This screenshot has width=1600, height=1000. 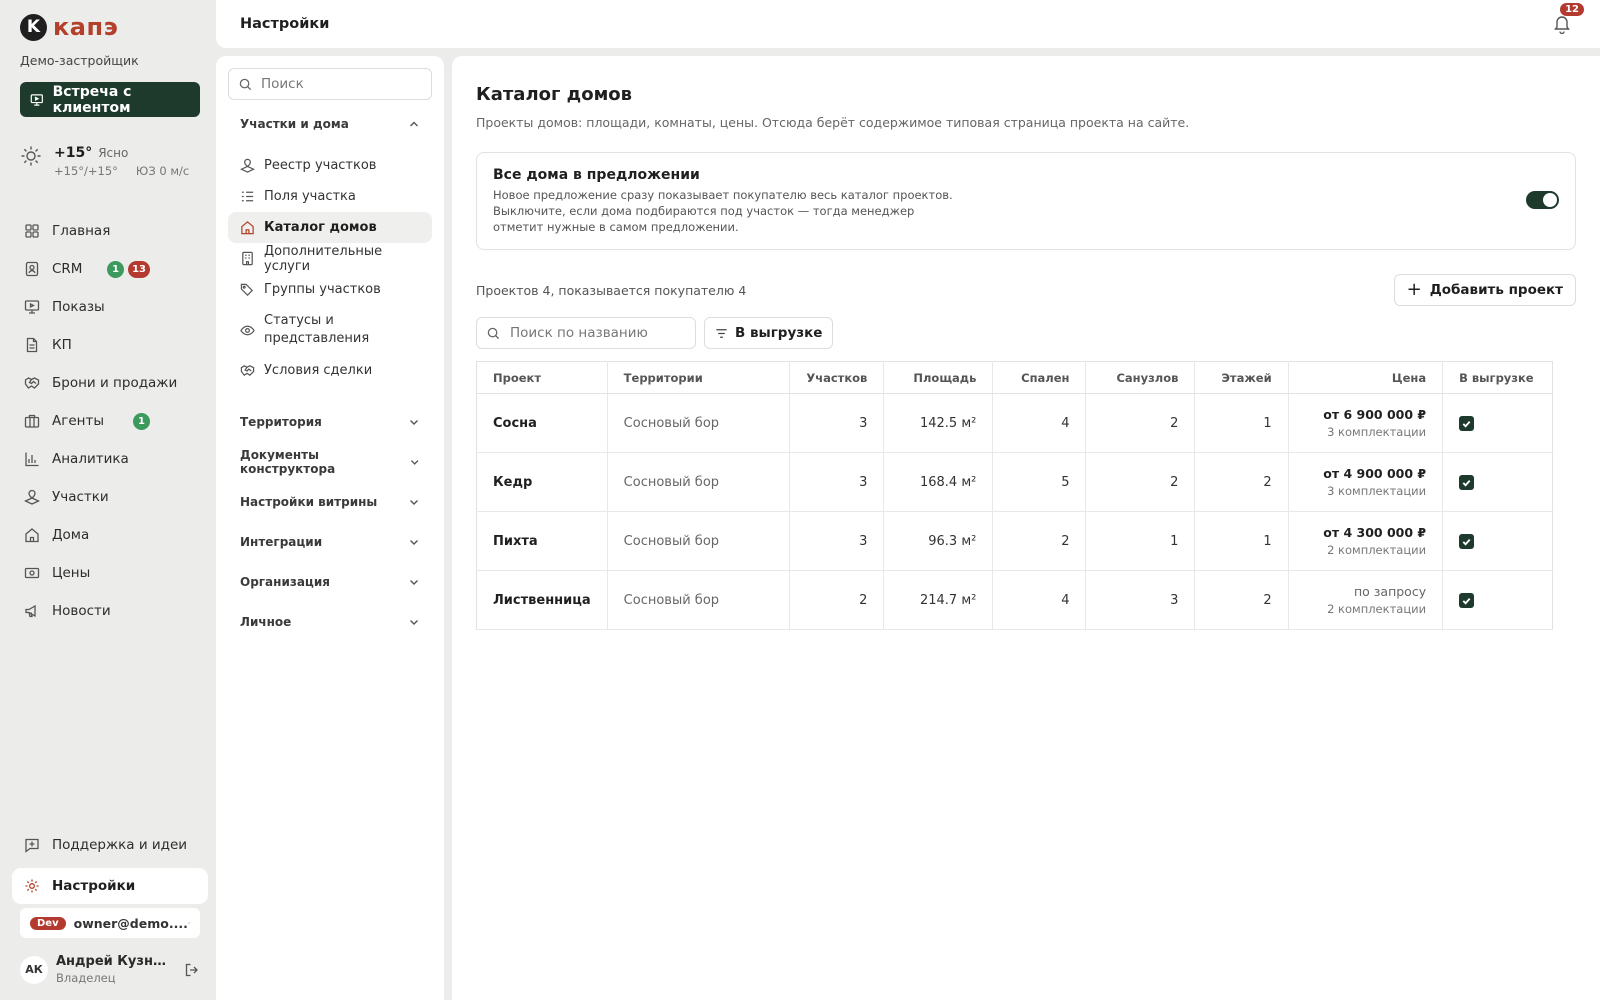 I want to click on nav-label: Брони и продажи, so click(x=115, y=383).